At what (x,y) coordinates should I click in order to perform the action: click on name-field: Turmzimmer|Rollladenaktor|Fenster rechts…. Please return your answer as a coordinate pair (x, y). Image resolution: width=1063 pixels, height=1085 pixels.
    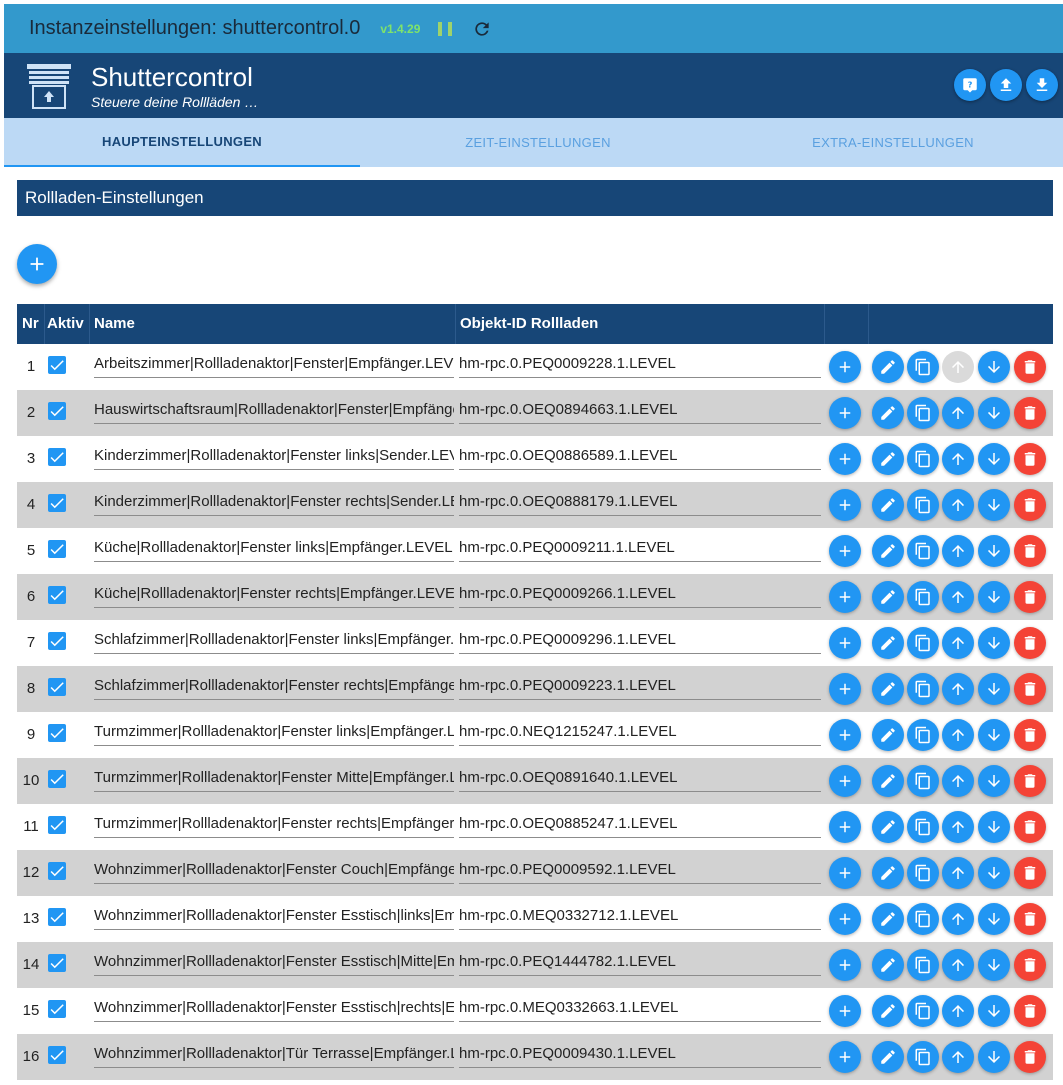
    Looking at the image, I should click on (274, 826).